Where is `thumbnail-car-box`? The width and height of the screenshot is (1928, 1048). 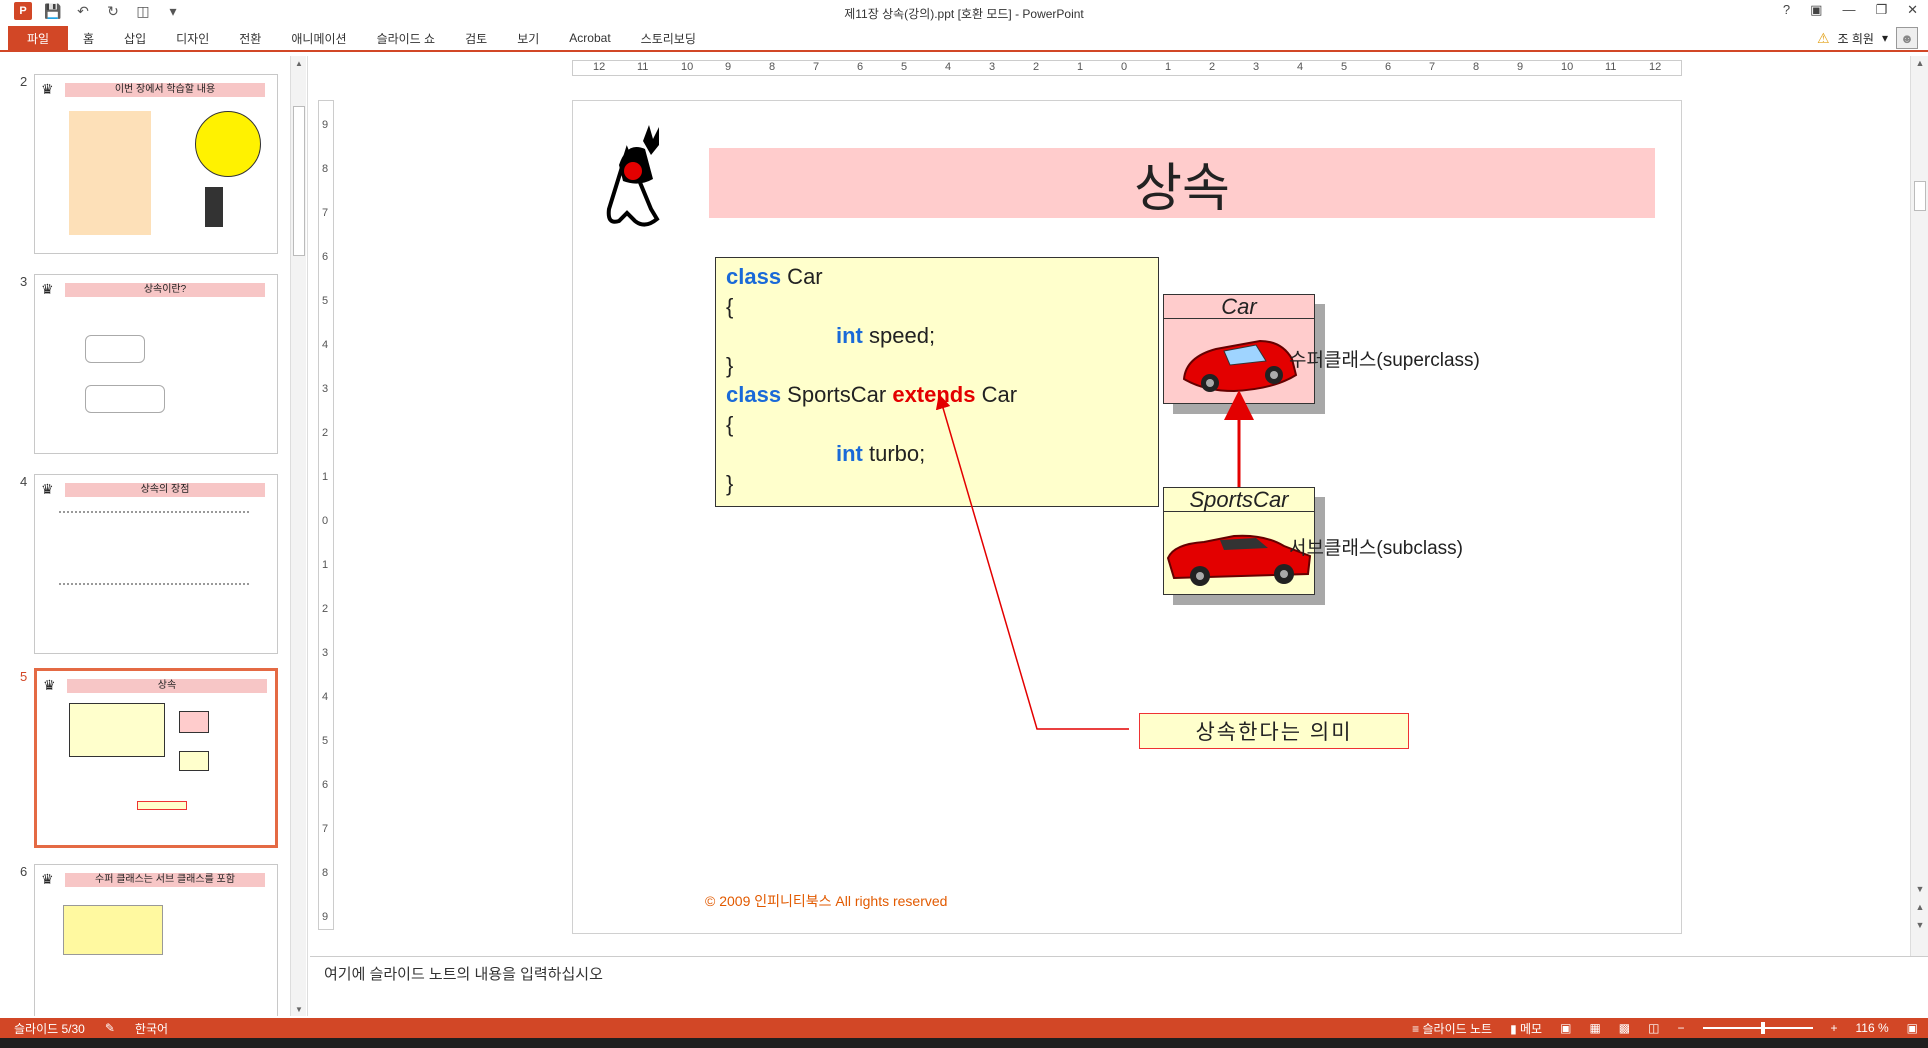 thumbnail-car-box is located at coordinates (194, 722).